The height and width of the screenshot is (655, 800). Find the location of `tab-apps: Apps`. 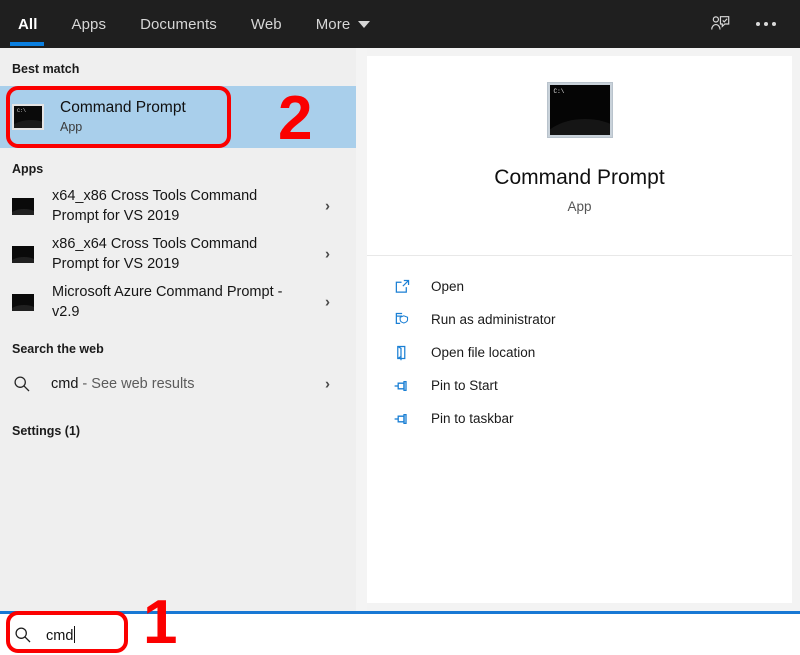

tab-apps: Apps is located at coordinates (88, 24).